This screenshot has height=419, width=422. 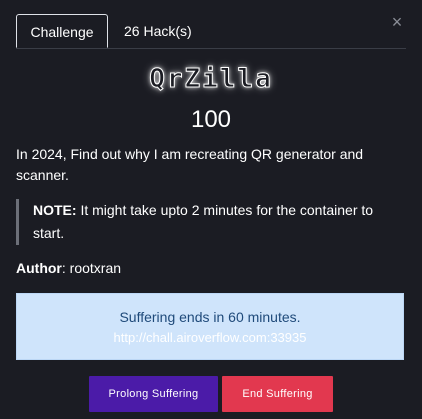 I want to click on alert-message: Suffering ends in 60 minutes., so click(x=210, y=317).